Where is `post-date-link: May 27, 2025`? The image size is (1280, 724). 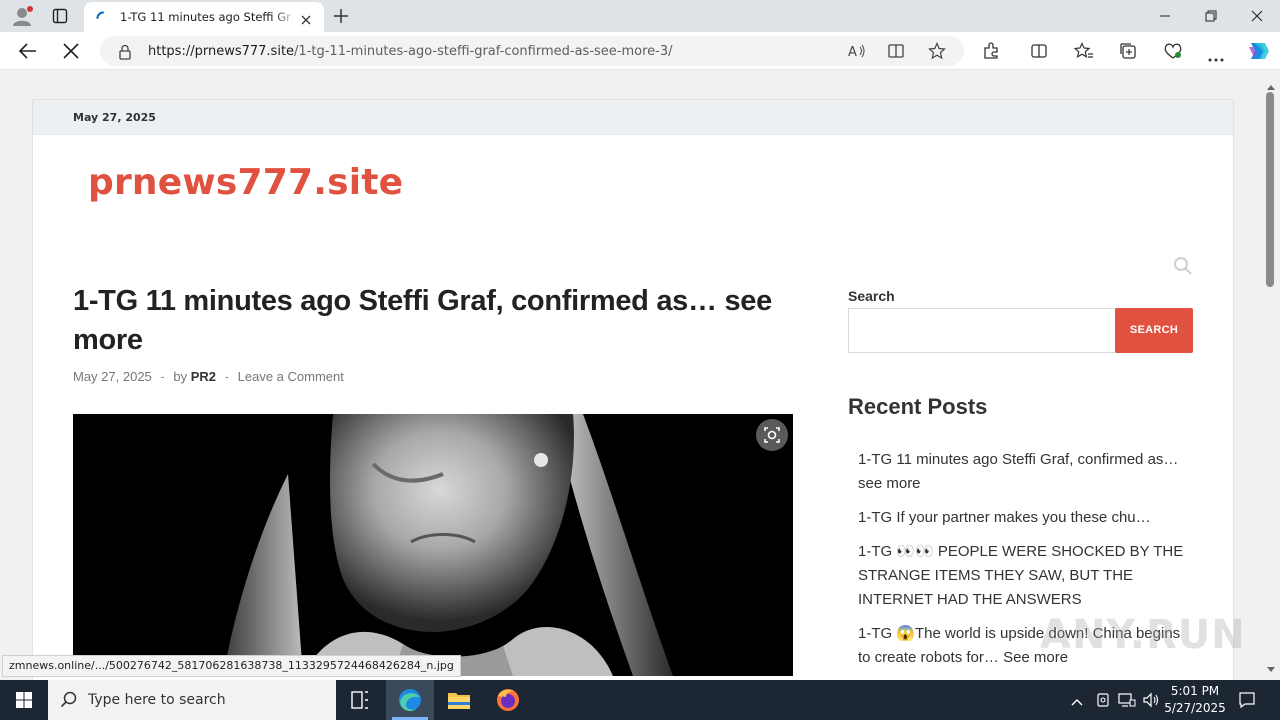
post-date-link: May 27, 2025 is located at coordinates (112, 376).